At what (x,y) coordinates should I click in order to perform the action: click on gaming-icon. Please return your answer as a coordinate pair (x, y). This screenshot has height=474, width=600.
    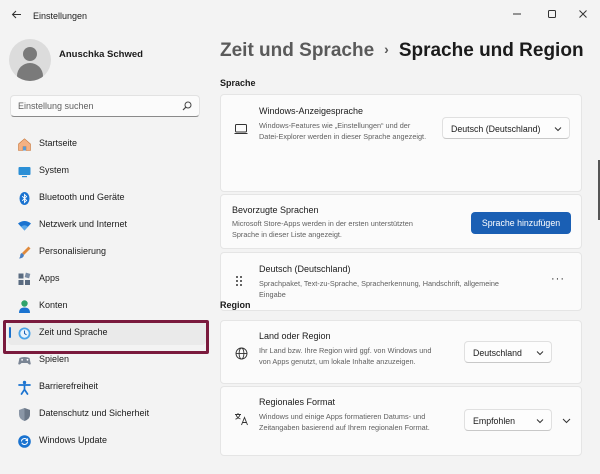
    Looking at the image, I should click on (24, 360).